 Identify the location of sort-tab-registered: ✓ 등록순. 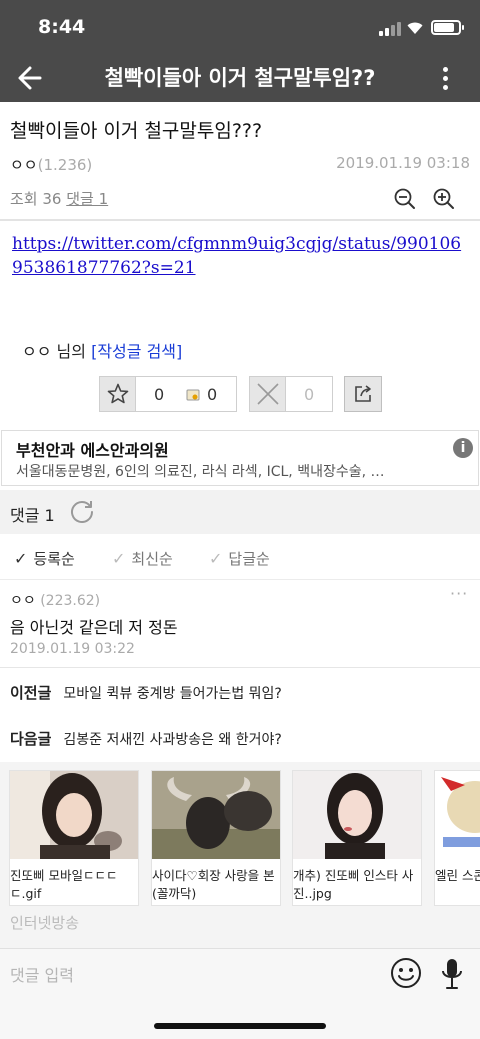
(44, 558).